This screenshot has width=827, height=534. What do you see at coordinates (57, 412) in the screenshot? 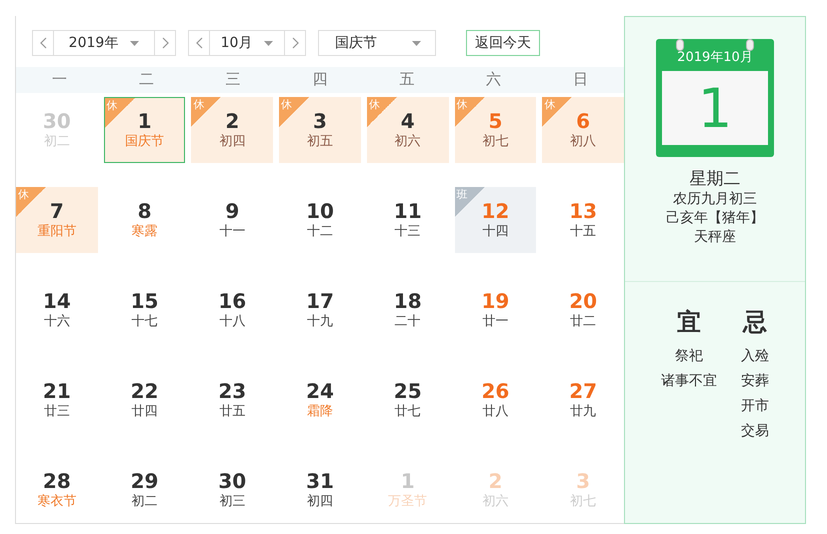
I see `lunar-date: 廿三` at bounding box center [57, 412].